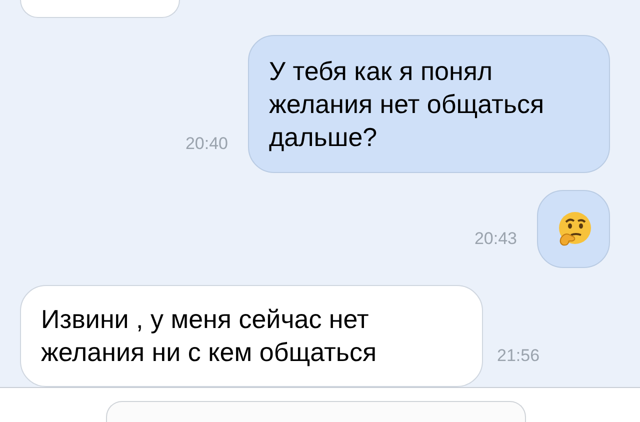  Describe the element at coordinates (518, 355) in the screenshot. I see `message-time: 21:56` at that location.